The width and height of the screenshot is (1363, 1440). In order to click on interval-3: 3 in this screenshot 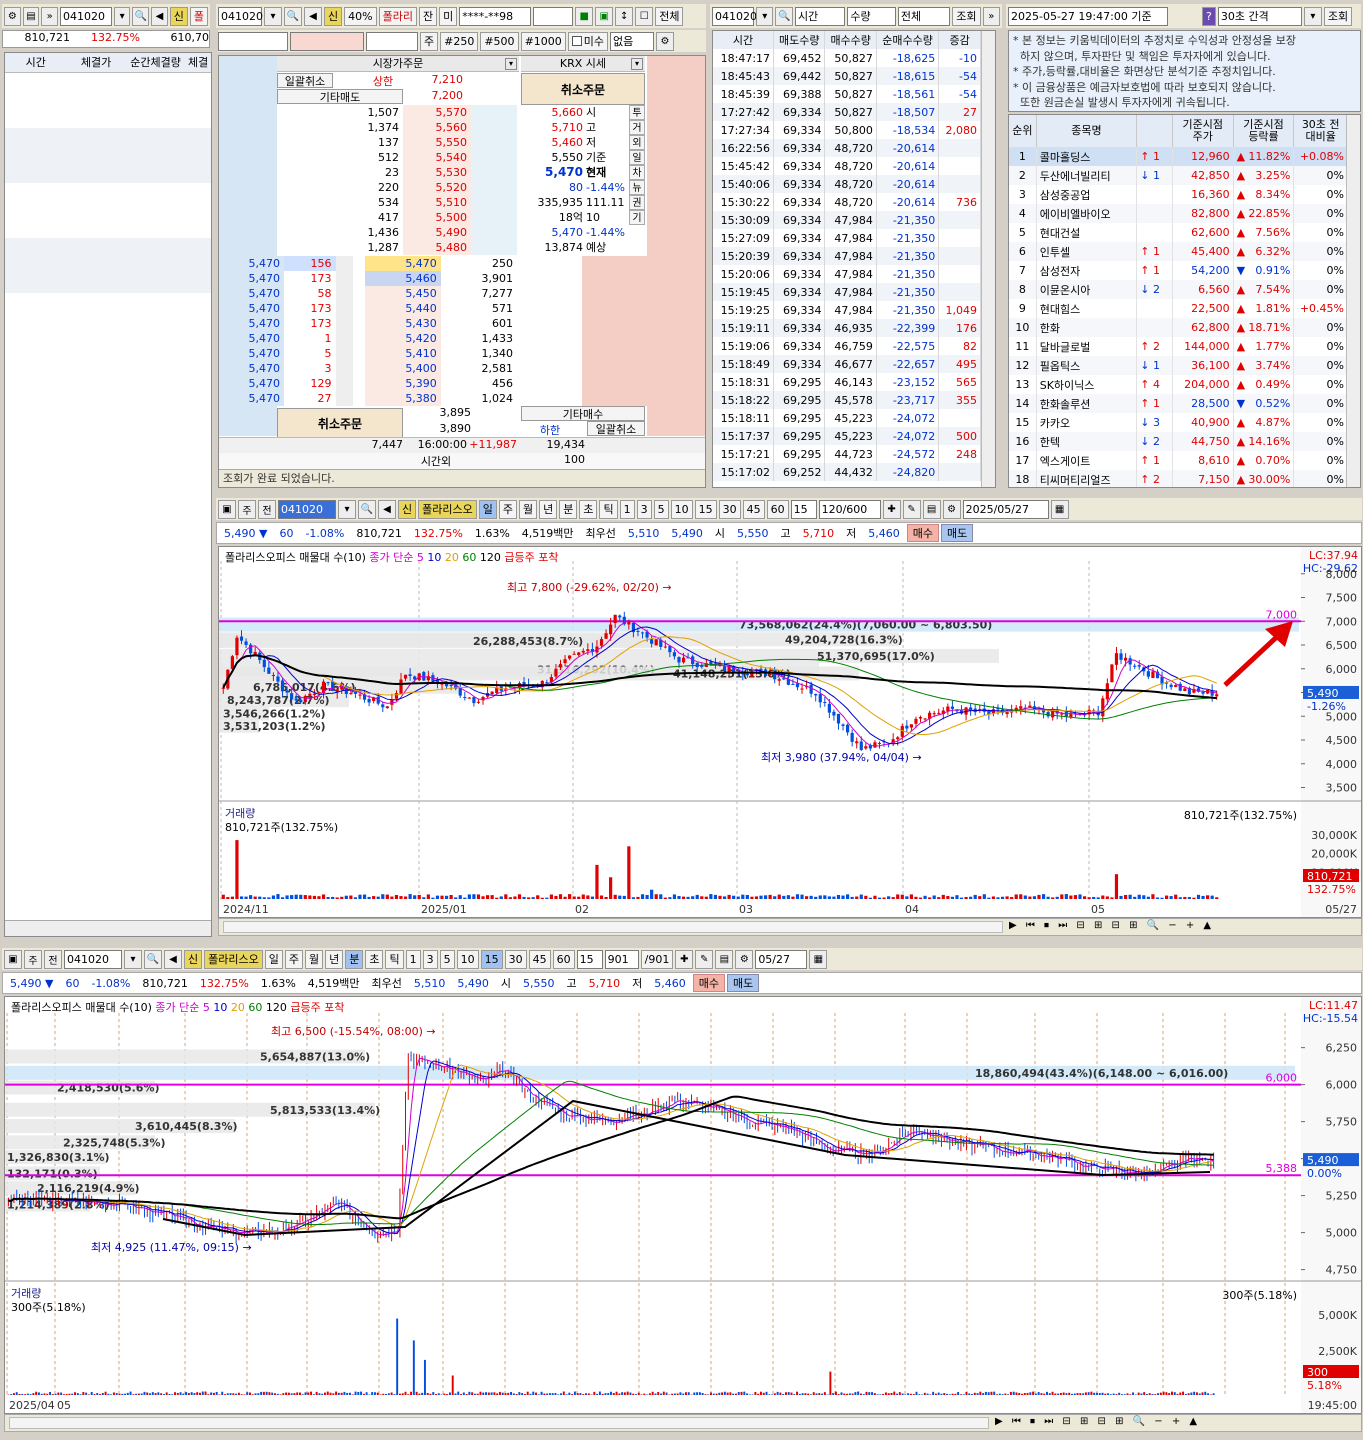, I will do `click(644, 509)`.